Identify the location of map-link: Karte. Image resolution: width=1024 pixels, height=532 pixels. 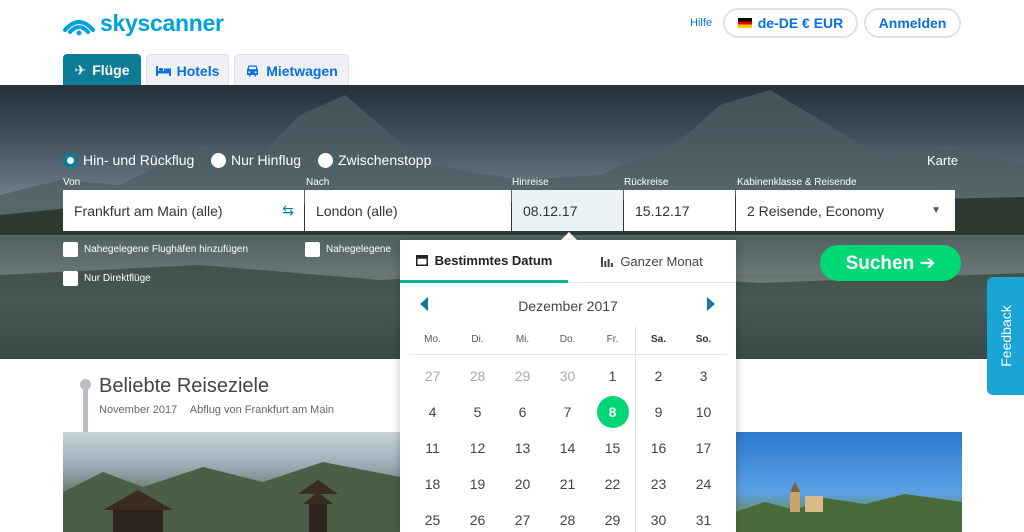
(942, 160).